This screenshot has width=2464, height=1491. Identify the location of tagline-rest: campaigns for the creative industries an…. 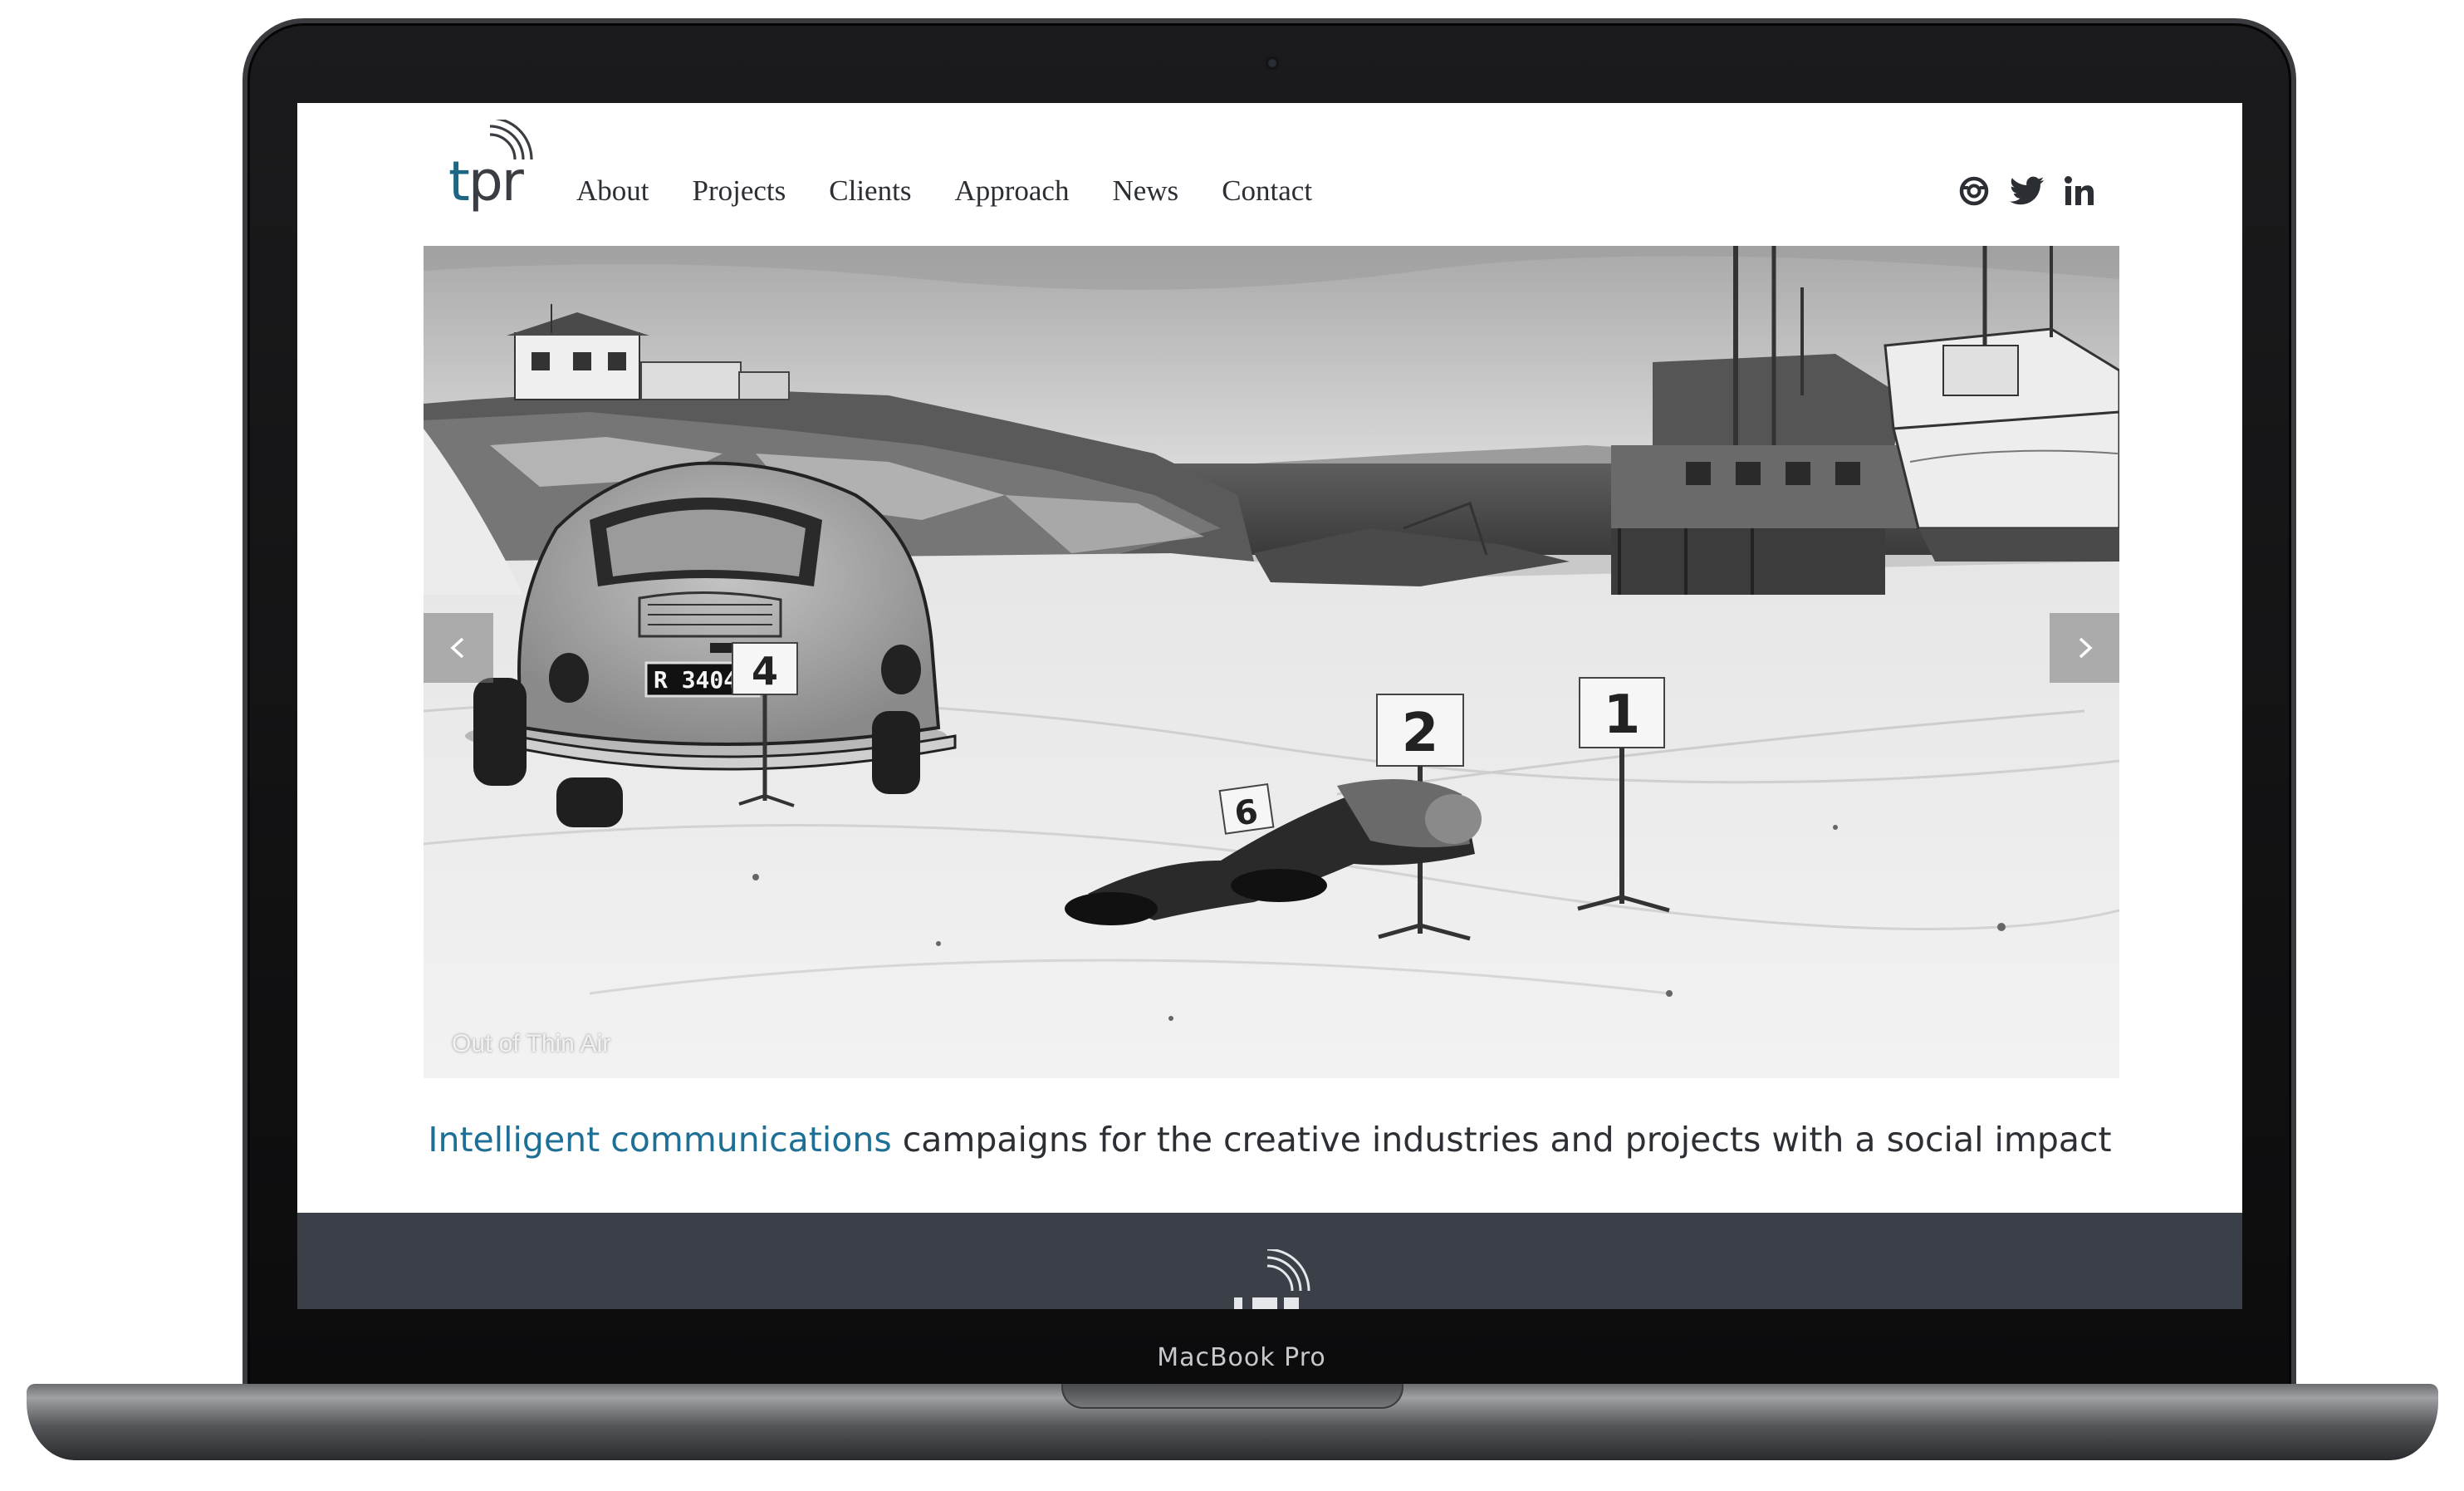
(1502, 1140).